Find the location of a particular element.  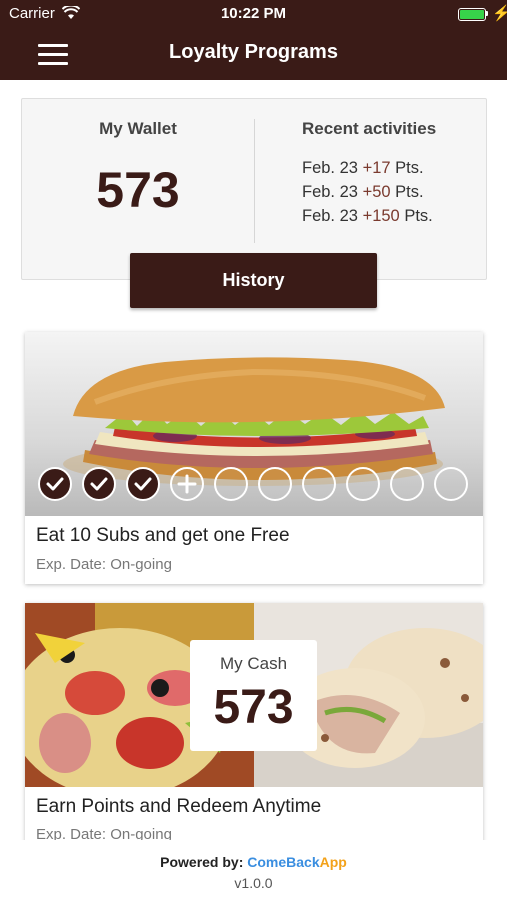

program-title: Earn Points and Redeem Anytime is located at coordinates (179, 806).